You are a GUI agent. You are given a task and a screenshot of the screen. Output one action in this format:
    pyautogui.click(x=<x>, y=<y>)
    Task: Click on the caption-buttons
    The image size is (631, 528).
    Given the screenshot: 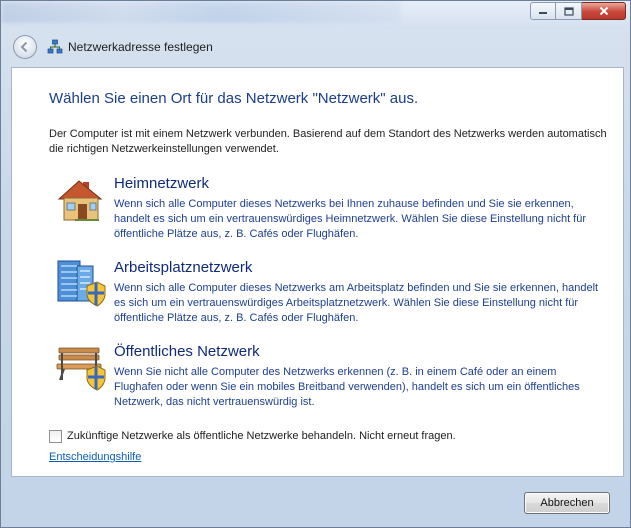 What is the action you would take?
    pyautogui.click(x=578, y=11)
    